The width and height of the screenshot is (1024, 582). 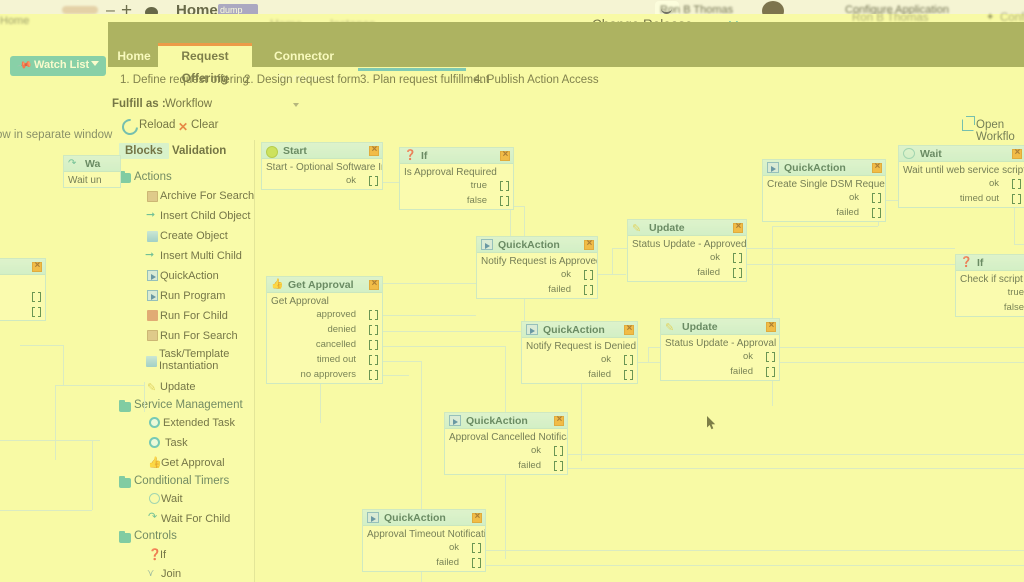 I want to click on node-header, so click(x=22, y=267).